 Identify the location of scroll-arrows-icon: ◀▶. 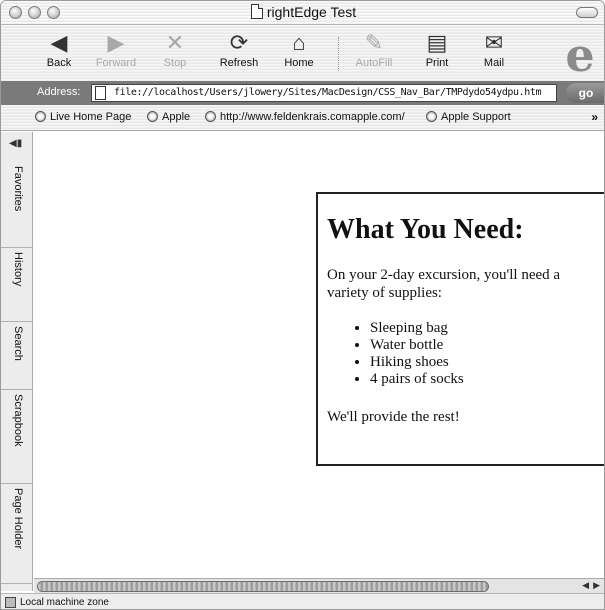
(593, 585).